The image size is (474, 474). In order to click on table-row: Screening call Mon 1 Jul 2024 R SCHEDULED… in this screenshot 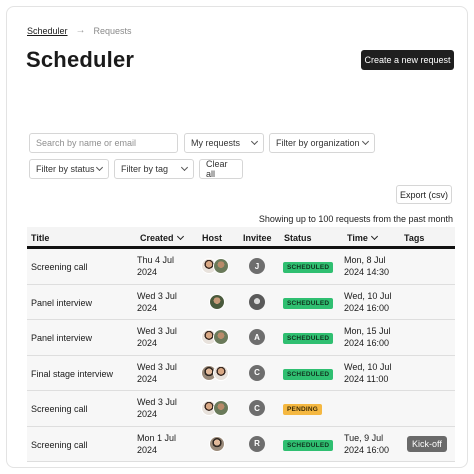, I will do `click(241, 444)`.